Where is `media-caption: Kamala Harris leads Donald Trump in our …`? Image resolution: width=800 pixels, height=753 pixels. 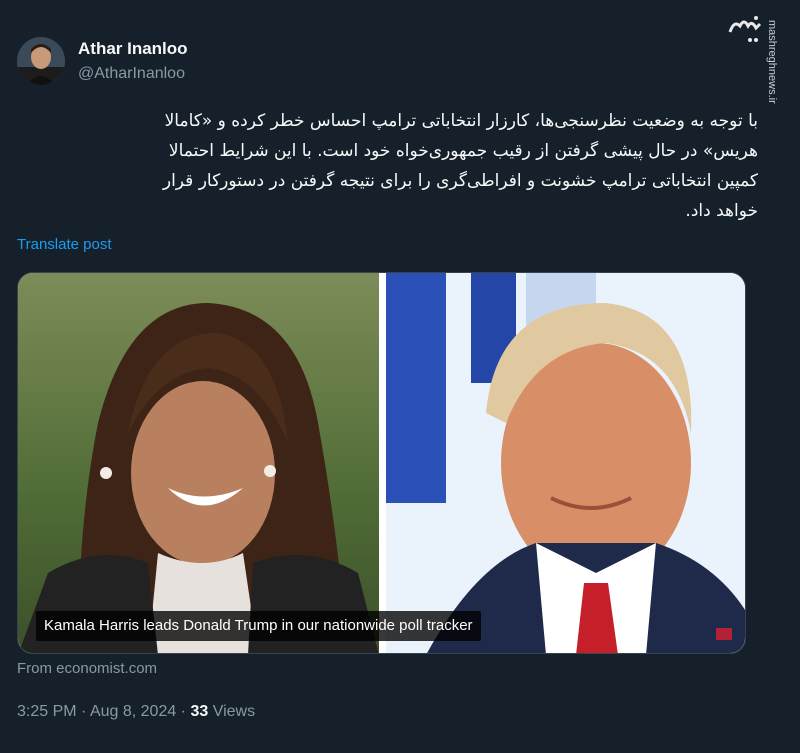 media-caption: Kamala Harris leads Donald Trump in our … is located at coordinates (258, 626).